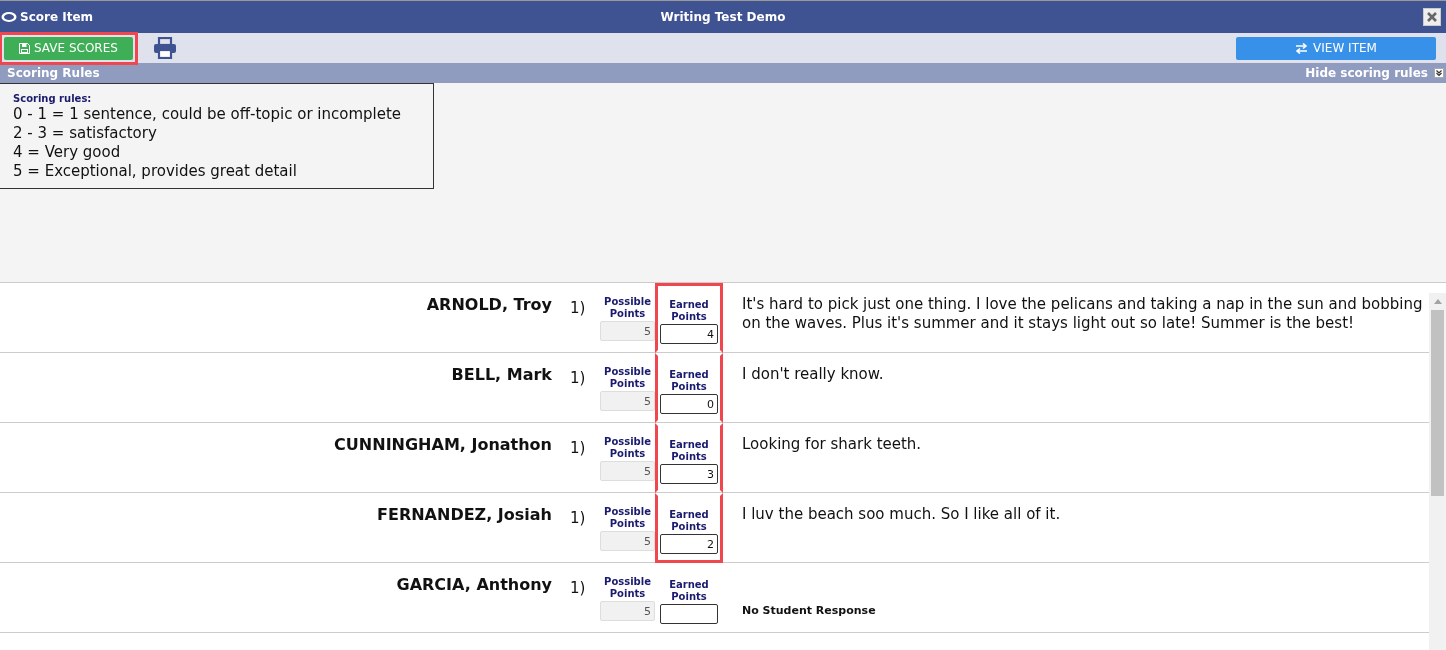 Image resolution: width=1446 pixels, height=650 pixels. I want to click on student-name: CUNNINGHAM, Jonathon, so click(442, 444).